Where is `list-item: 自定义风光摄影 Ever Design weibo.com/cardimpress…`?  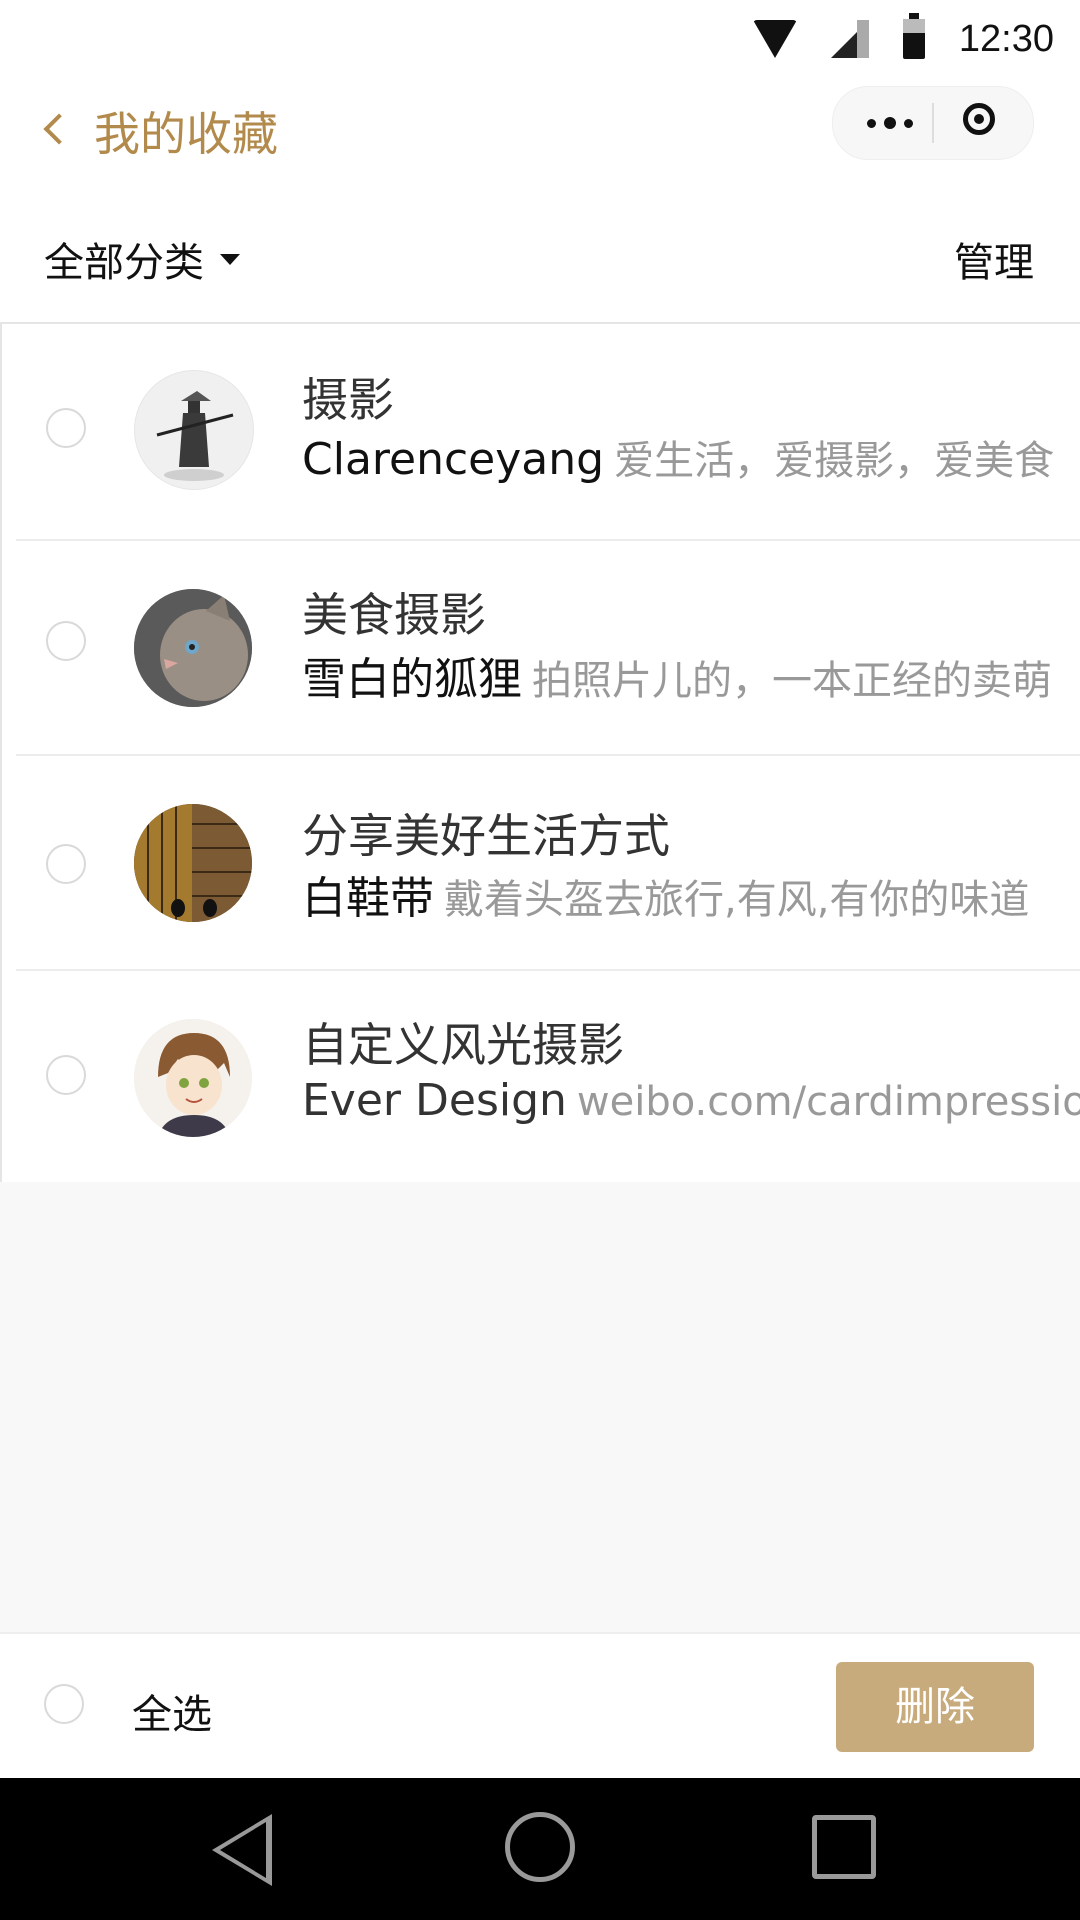
list-item: 自定义风光摄影 Ever Design weibo.com/cardimpress… is located at coordinates (541, 1075).